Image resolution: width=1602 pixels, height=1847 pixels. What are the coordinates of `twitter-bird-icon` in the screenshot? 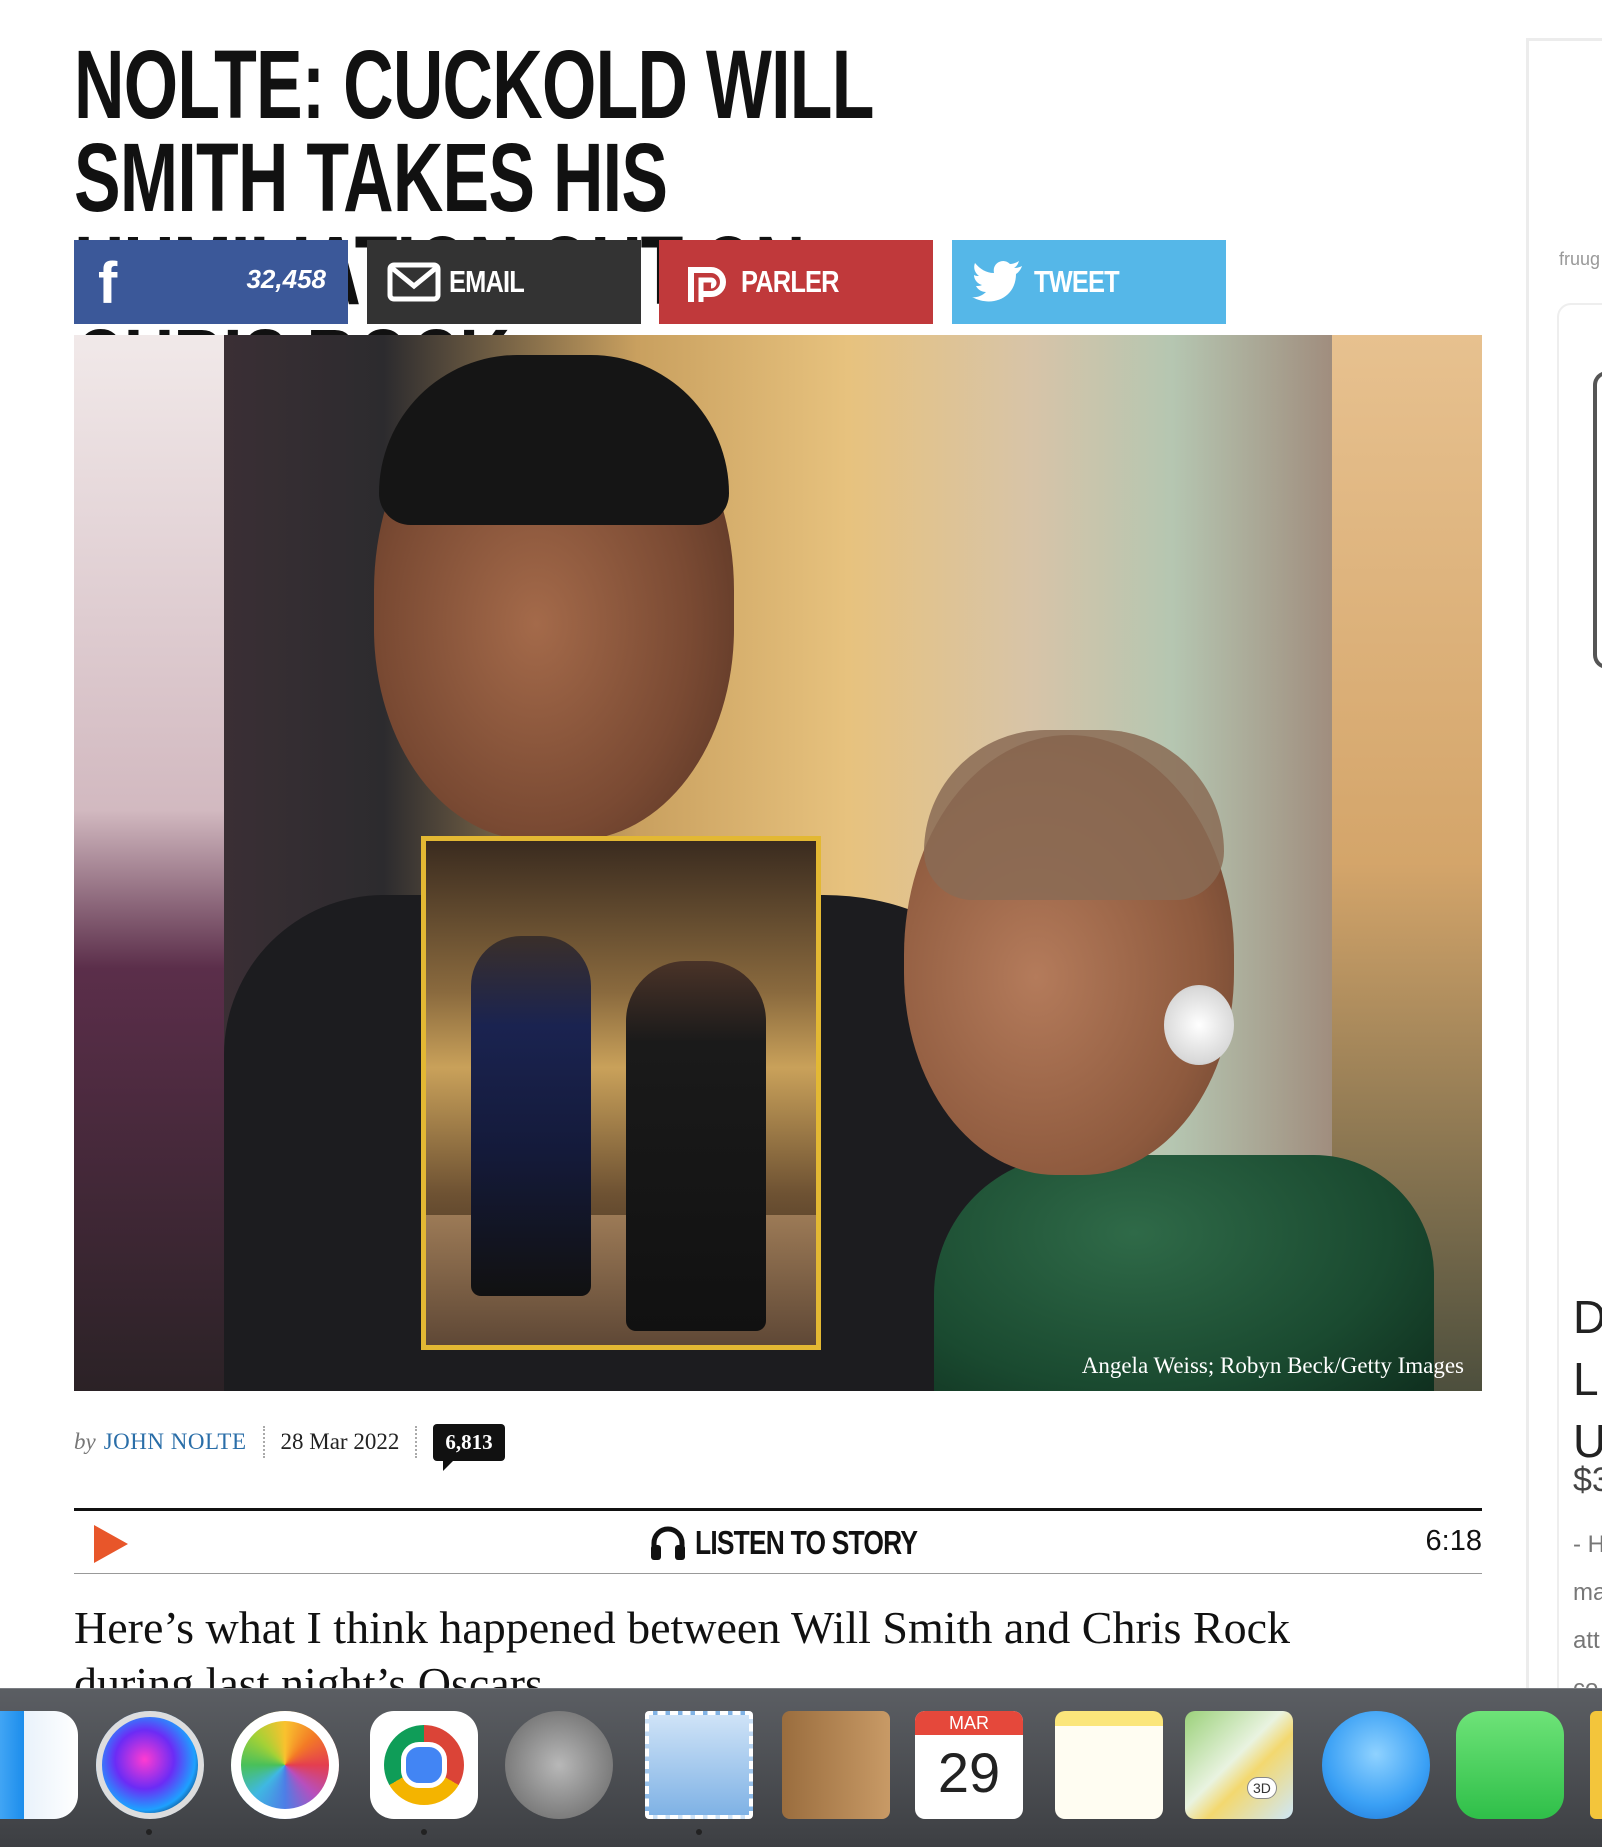 It's located at (997, 281).